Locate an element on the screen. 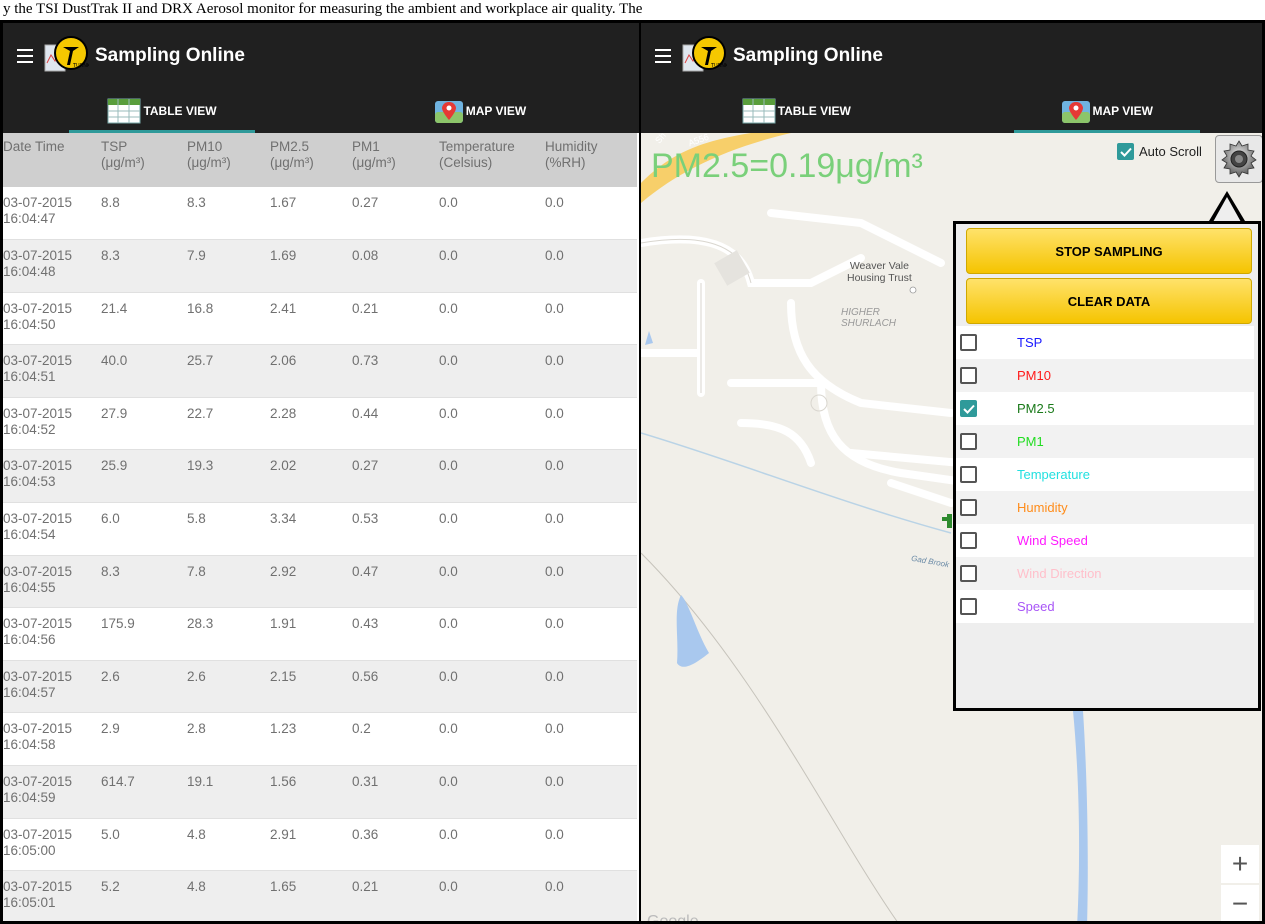  series-label: TSP is located at coordinates (1030, 342).